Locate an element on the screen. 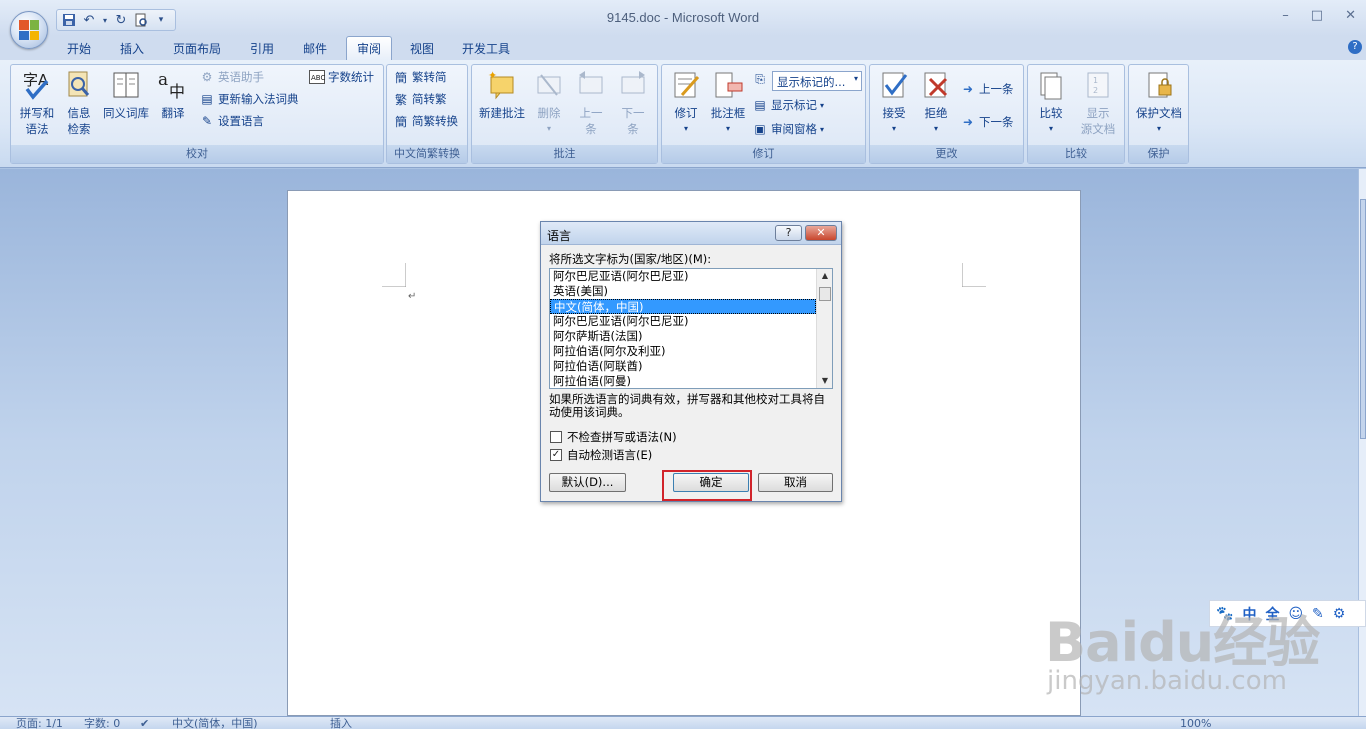  reviewing-pane-button: ▣ 审阅窗格 ▾ is located at coordinates (788, 129).